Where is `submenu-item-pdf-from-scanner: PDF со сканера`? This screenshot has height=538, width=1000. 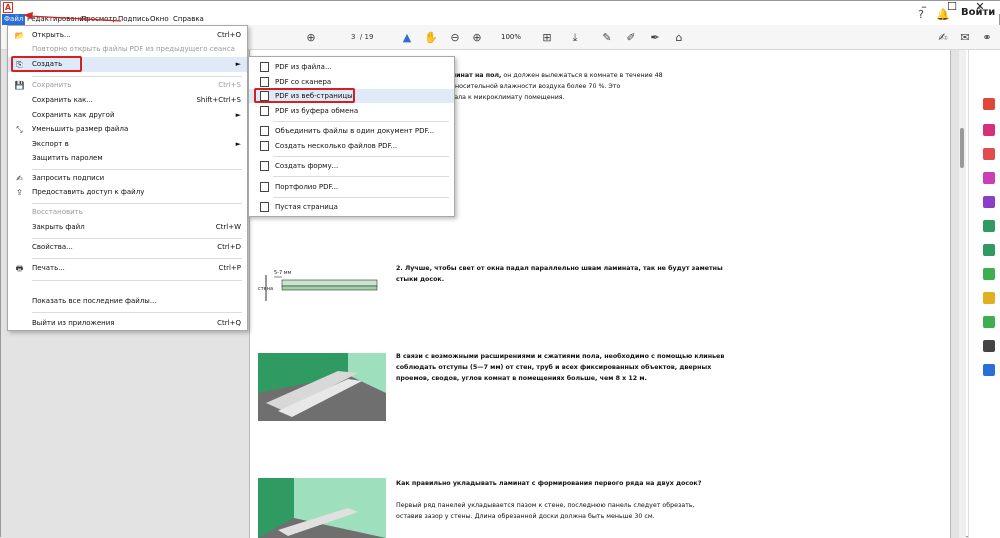 submenu-item-pdf-from-scanner: PDF со сканера is located at coordinates (351, 82).